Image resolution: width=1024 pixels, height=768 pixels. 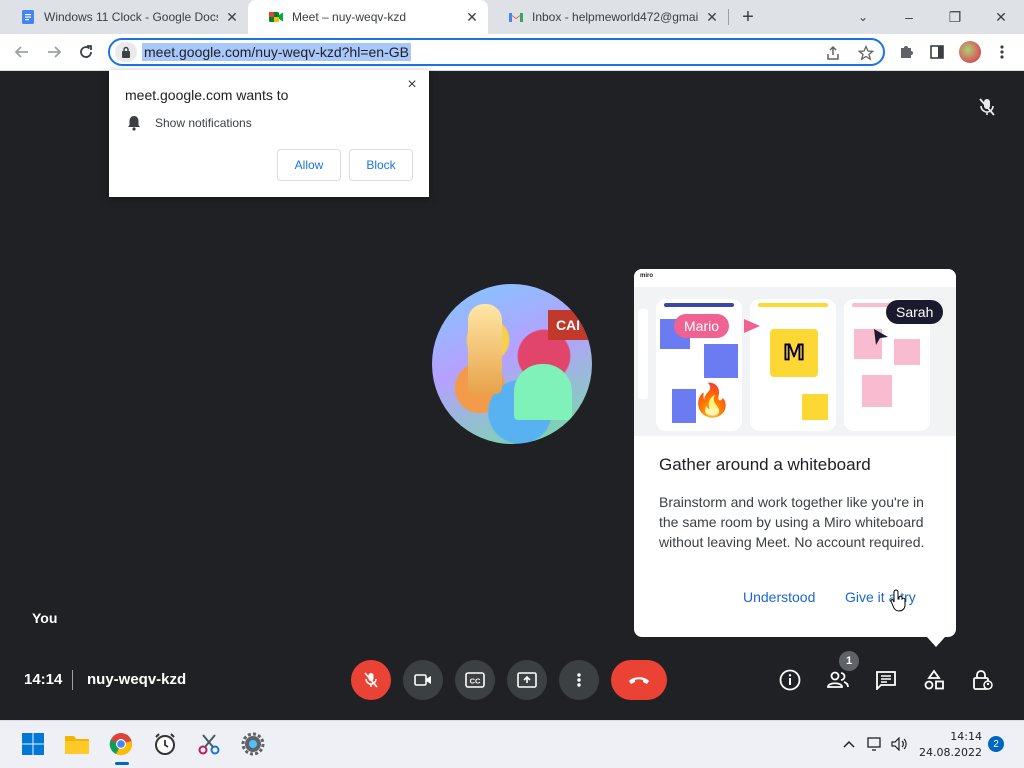 What do you see at coordinates (833, 53) in the screenshot?
I see `share-icon` at bounding box center [833, 53].